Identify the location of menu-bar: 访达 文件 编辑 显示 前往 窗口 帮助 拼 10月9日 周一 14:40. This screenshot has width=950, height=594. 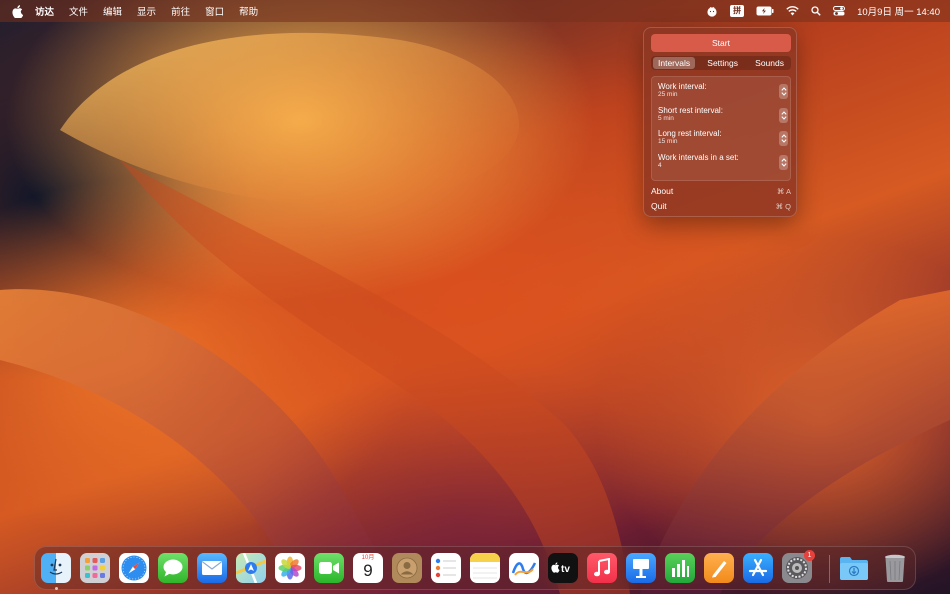
(475, 11).